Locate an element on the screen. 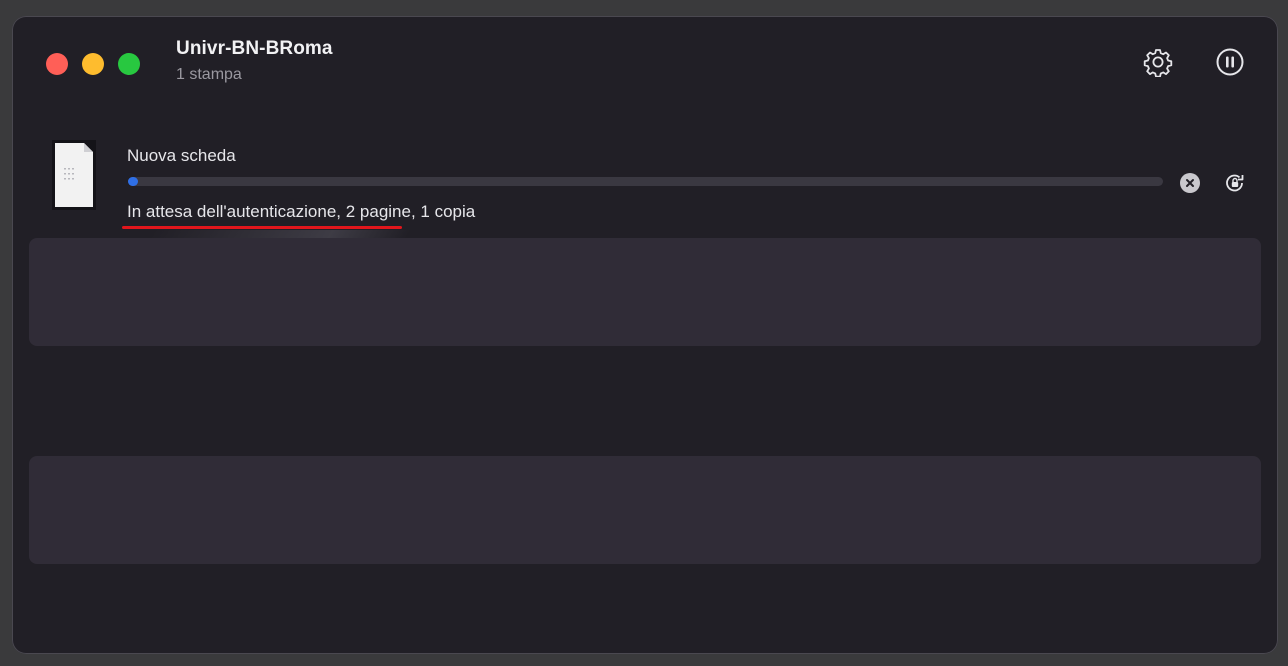 This screenshot has width=1288, height=666. zoom-window-button is located at coordinates (129, 64).